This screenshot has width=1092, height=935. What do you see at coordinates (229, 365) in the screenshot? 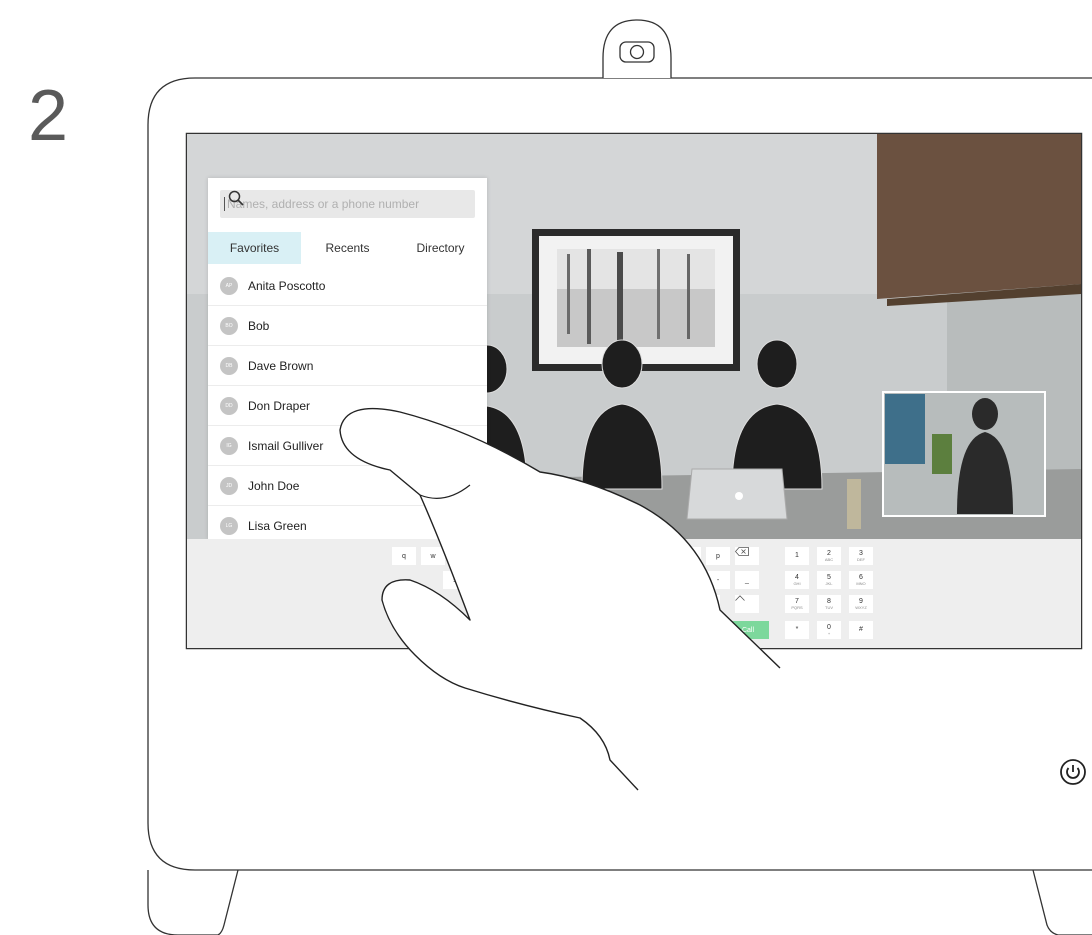
I see `avatar: DB` at bounding box center [229, 365].